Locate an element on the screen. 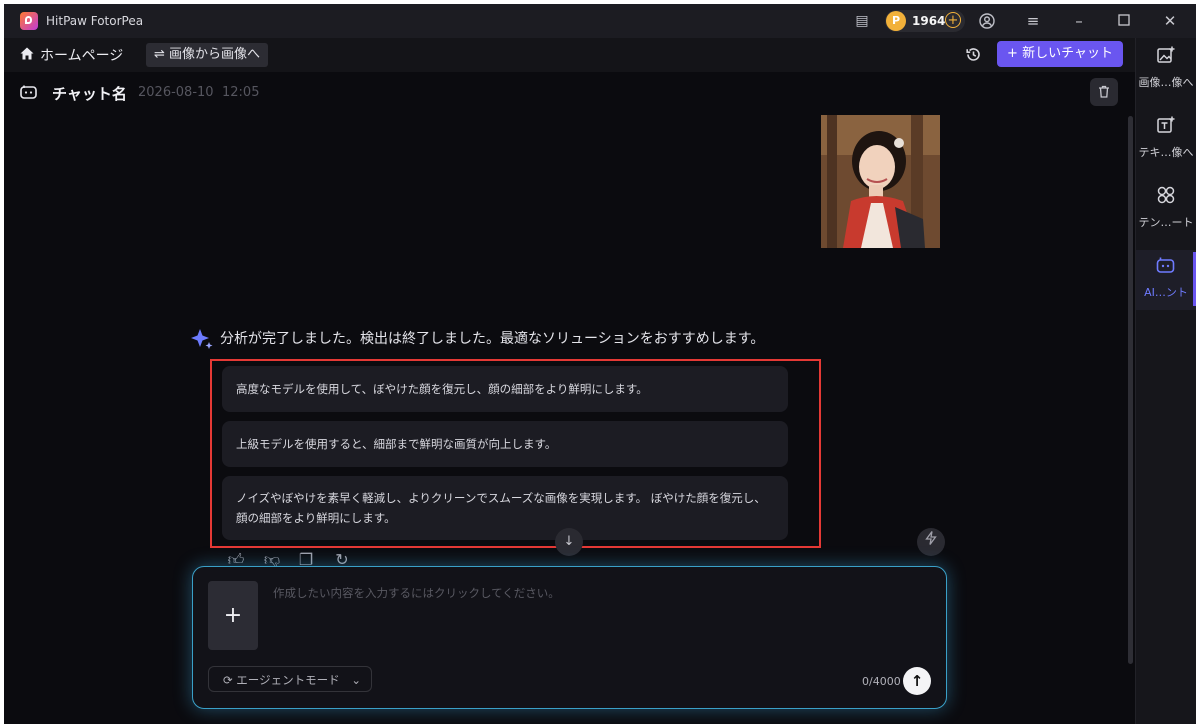 The height and width of the screenshot is (728, 1200). add-coins-icon: + is located at coordinates (953, 20).